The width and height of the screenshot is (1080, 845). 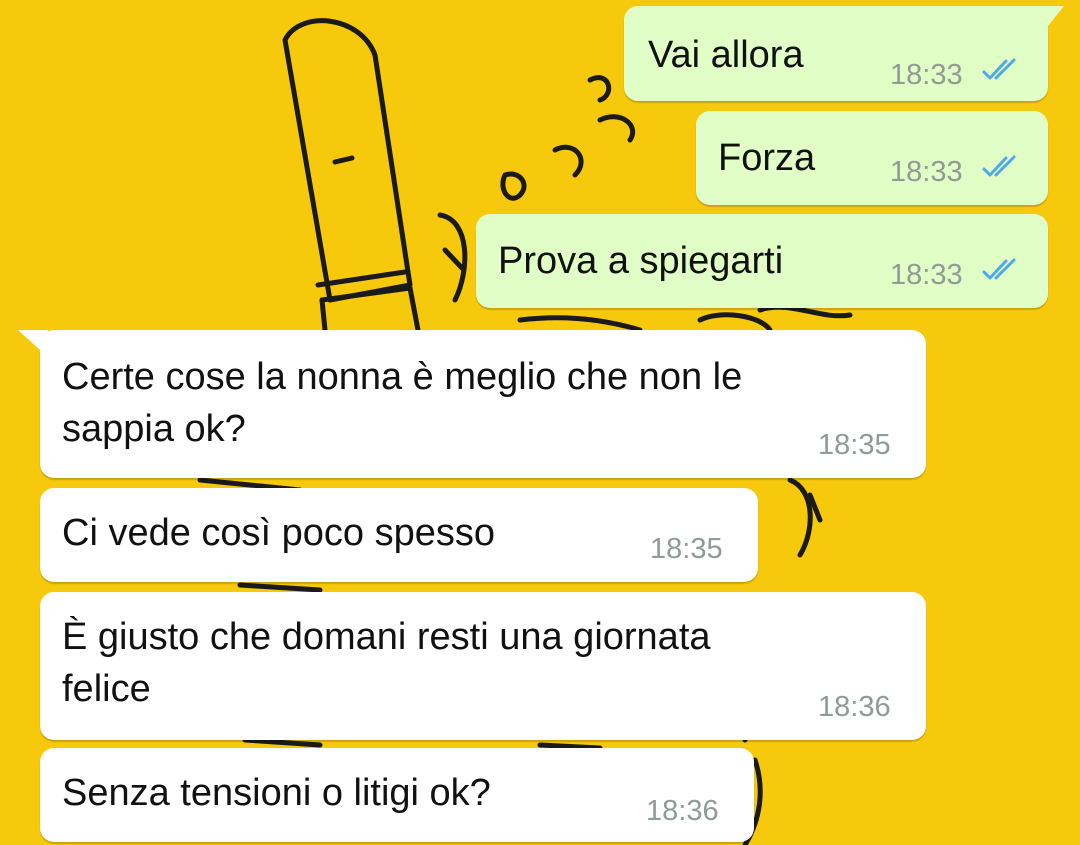 What do you see at coordinates (402, 377) in the screenshot?
I see `message-text-line: Certe cose la nonna è meglio che non le` at bounding box center [402, 377].